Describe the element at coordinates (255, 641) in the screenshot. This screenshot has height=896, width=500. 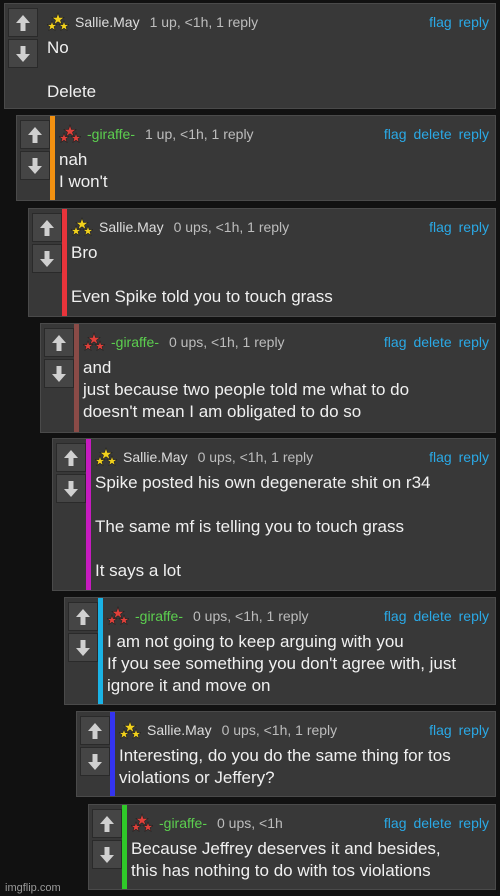
I see `comment-line: I am not going to keep arguing with you` at that location.